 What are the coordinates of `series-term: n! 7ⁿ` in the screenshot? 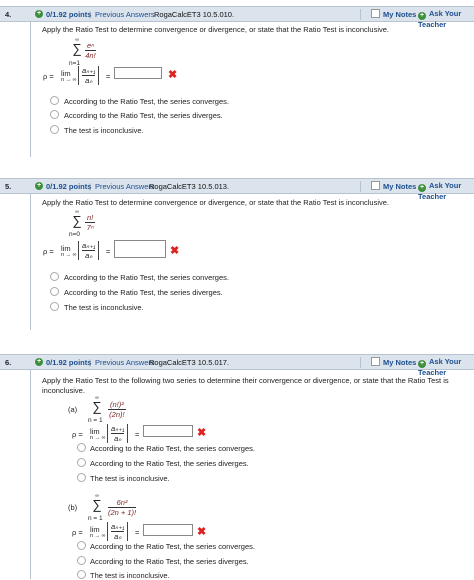 It's located at (90, 222).